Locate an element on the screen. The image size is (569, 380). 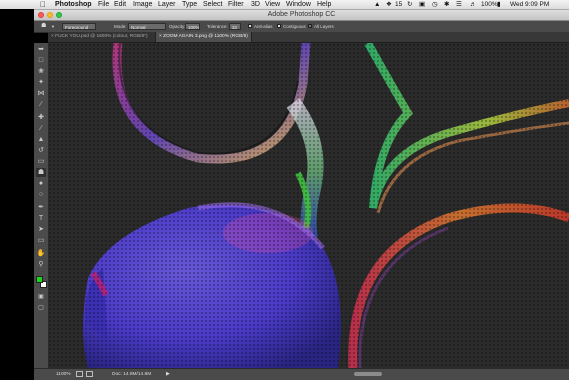
document-info-icon is located at coordinates (79, 374).